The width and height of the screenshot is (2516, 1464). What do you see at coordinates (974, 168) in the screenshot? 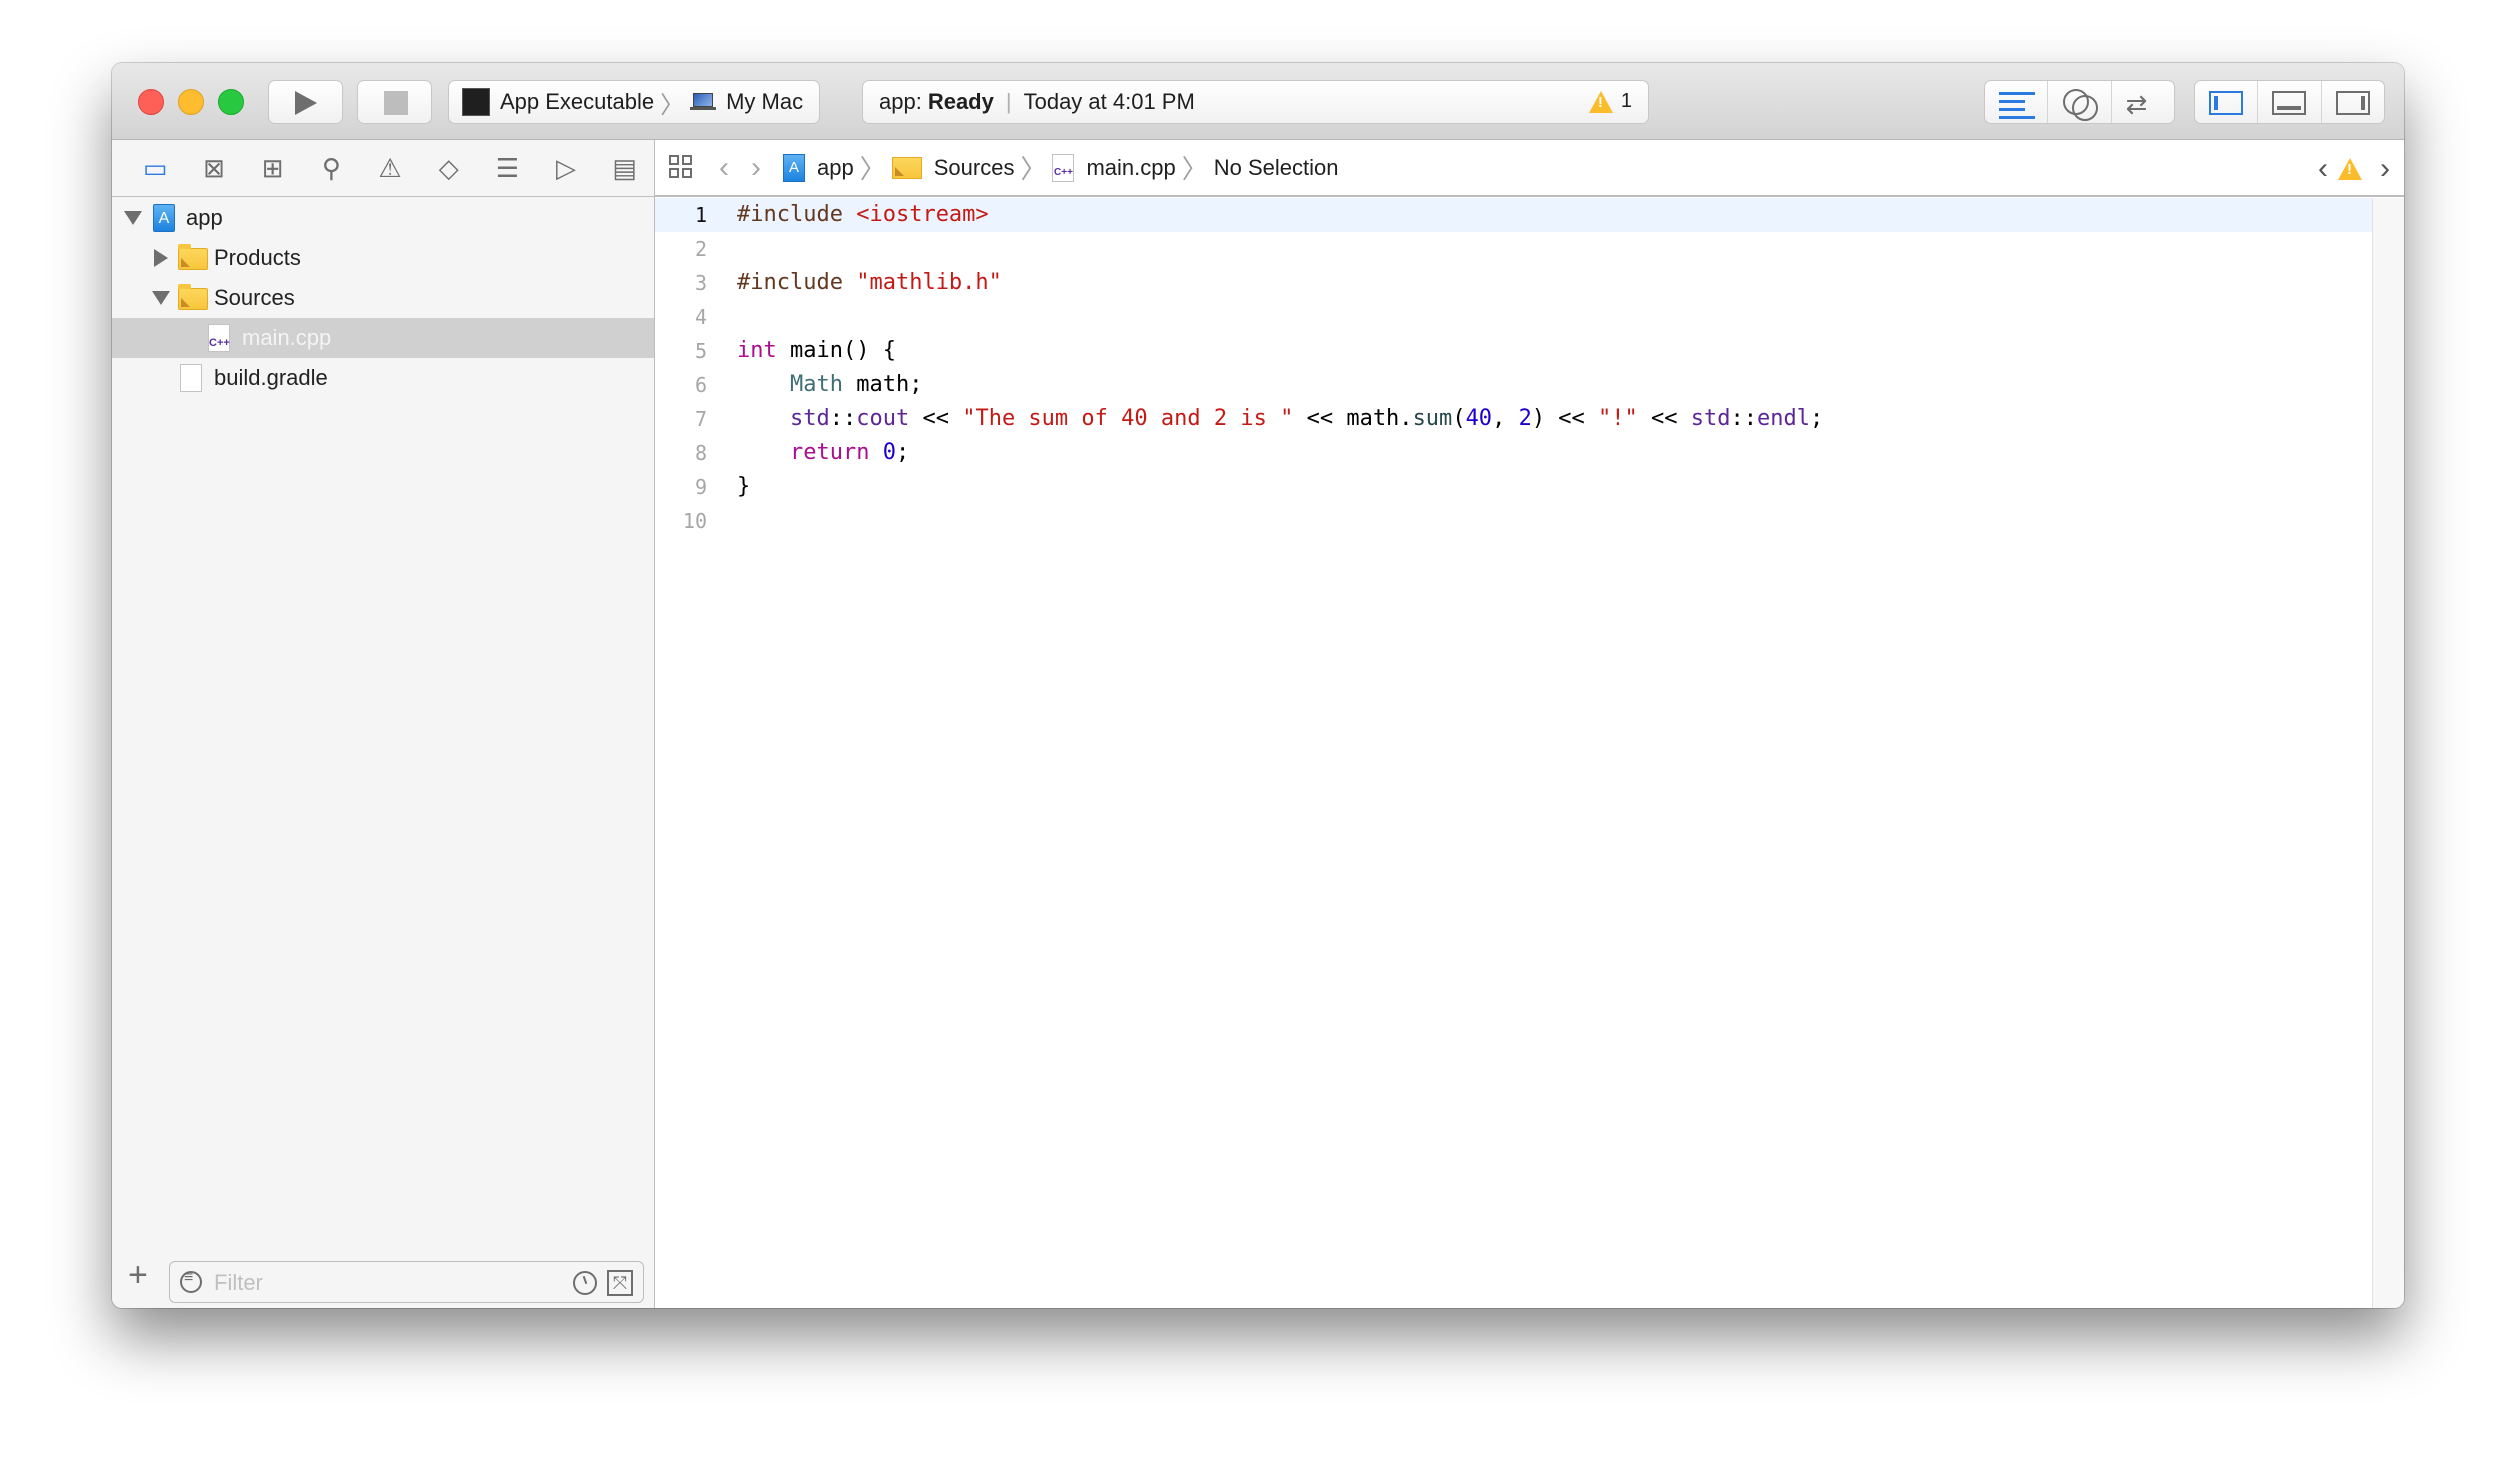
I see `breadcrumb-item-sources: Sources` at bounding box center [974, 168].